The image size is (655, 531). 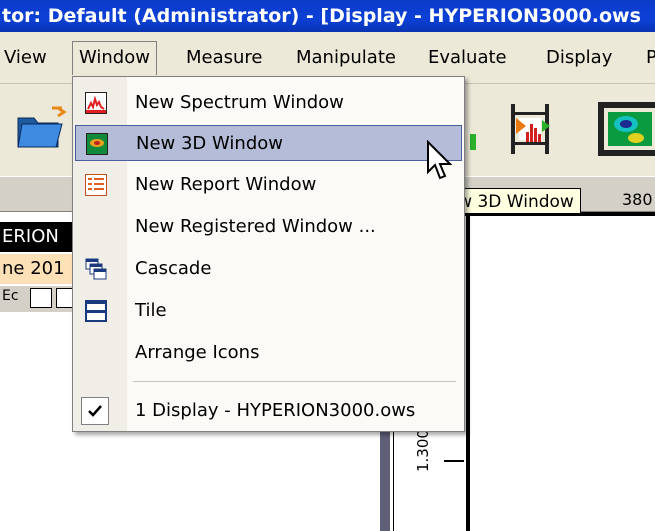 I want to click on spectrum-animation-icon, so click(x=533, y=130).